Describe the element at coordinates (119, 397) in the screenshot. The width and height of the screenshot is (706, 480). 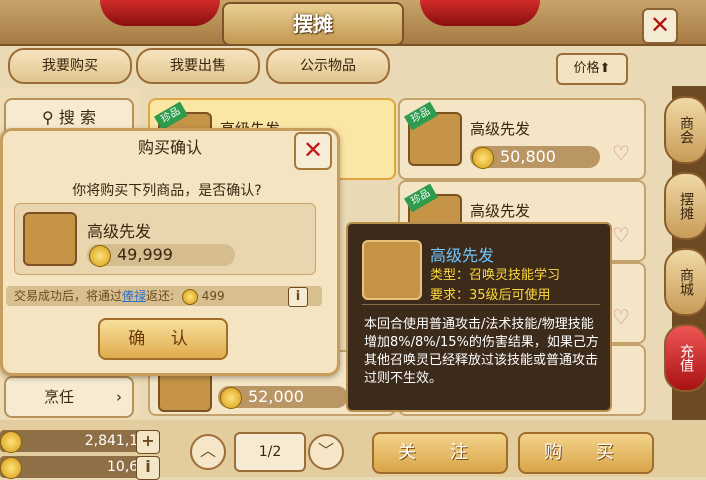
I see `chevron-right-icon: ›` at that location.